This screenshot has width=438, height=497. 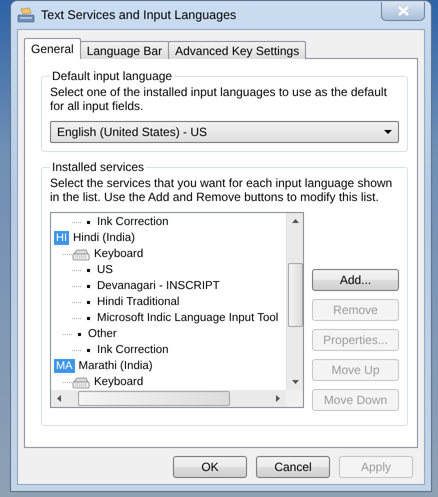 What do you see at coordinates (294, 301) in the screenshot?
I see `vertical-scrollbar` at bounding box center [294, 301].